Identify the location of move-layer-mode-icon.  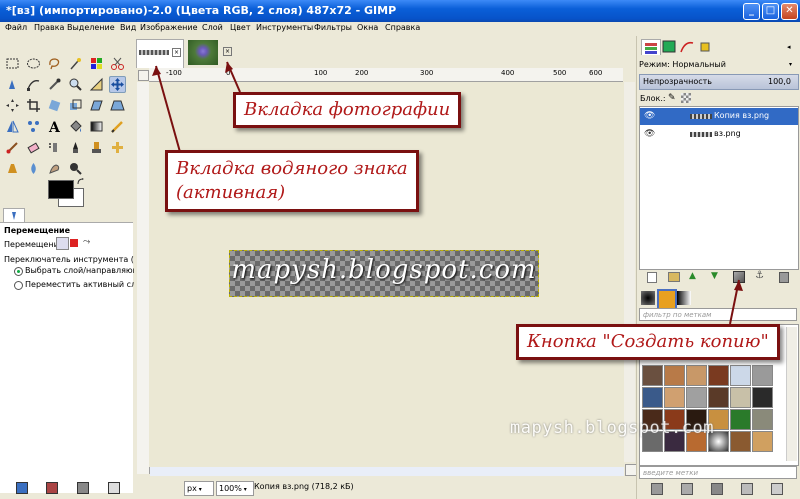
(62, 243).